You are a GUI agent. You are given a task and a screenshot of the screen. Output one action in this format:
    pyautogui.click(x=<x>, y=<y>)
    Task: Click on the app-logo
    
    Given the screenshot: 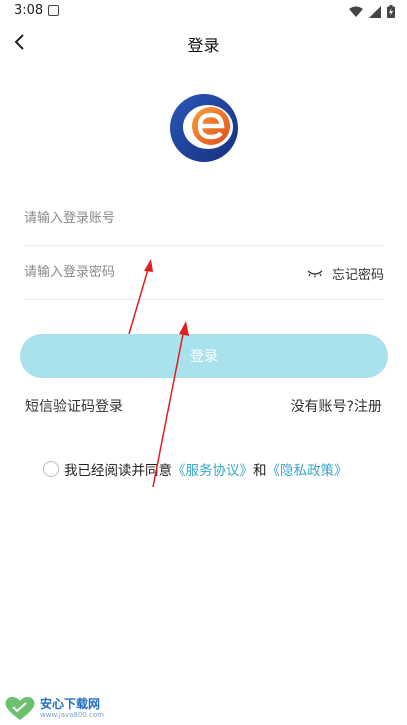 What is the action you would take?
    pyautogui.click(x=204, y=128)
    